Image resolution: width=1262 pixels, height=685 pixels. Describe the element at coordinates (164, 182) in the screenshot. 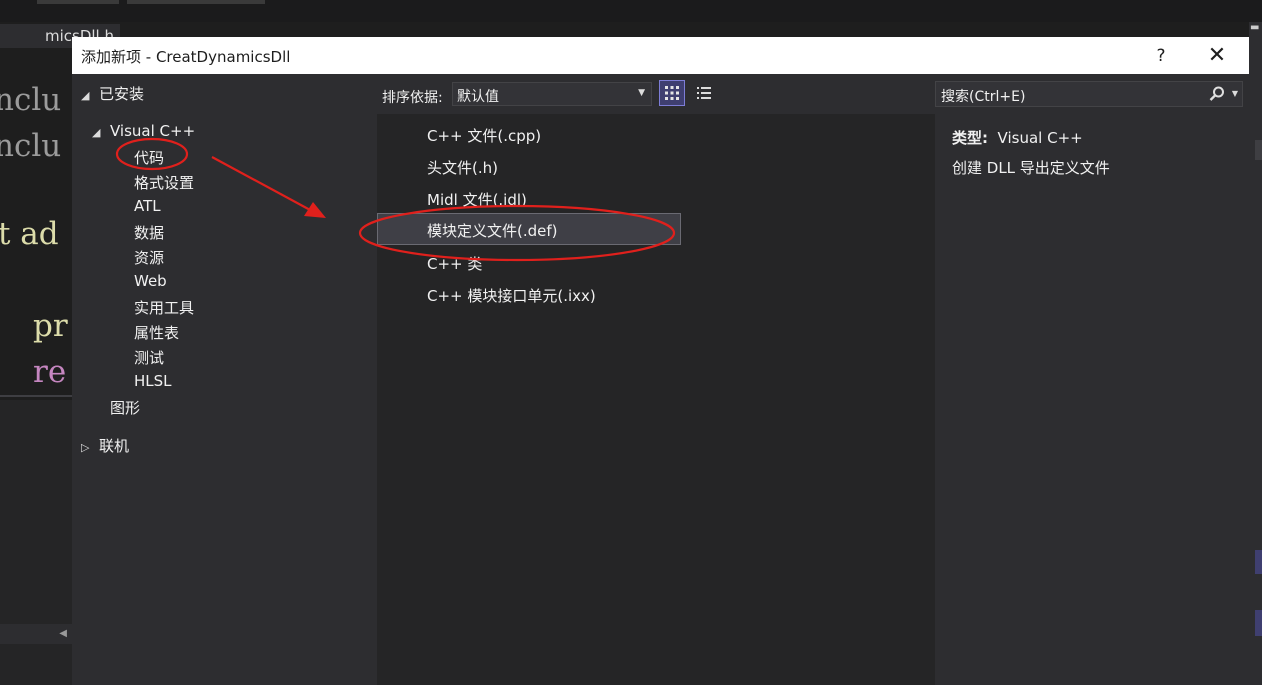

I see `tree-item-formatting: 格式设置` at that location.